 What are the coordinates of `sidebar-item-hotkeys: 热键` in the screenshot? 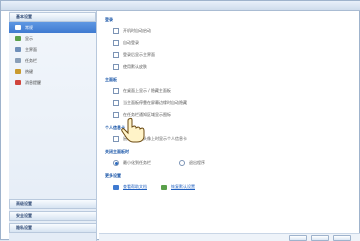 It's located at (52, 71).